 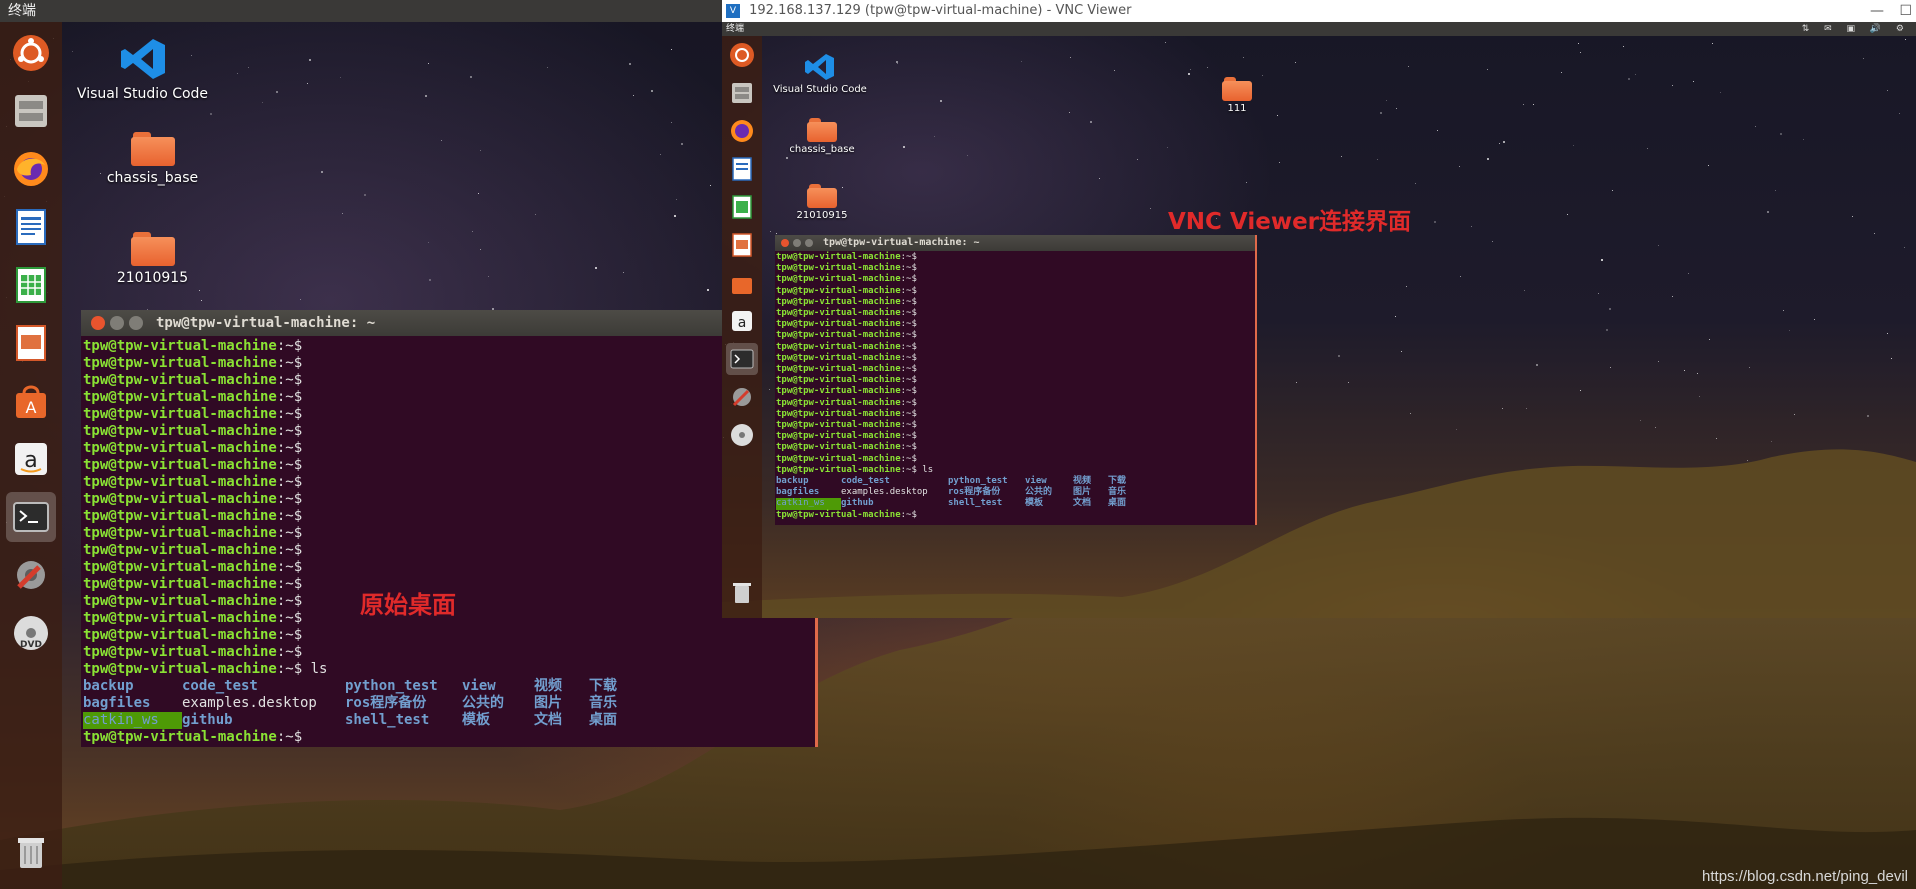 I want to click on ls-entry: 图片, so click(x=548, y=703).